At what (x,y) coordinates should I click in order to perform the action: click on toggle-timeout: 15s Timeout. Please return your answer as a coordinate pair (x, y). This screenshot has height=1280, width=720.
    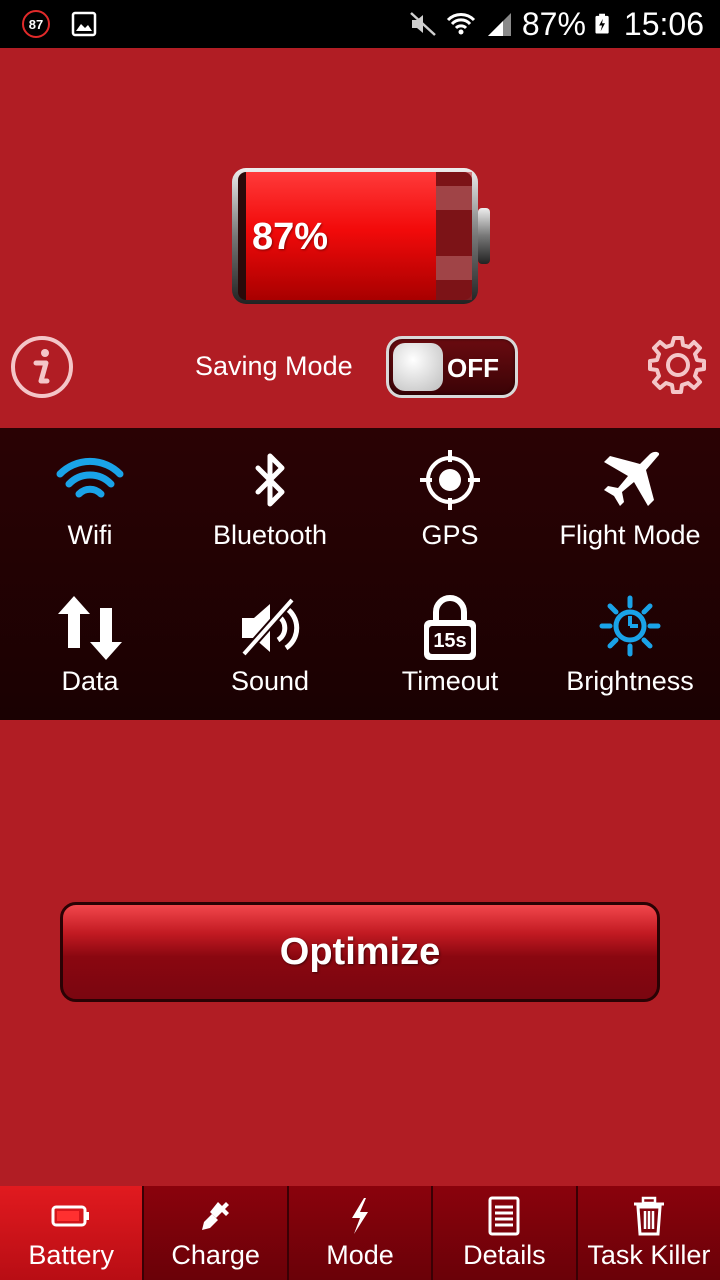
    Looking at the image, I should click on (450, 647).